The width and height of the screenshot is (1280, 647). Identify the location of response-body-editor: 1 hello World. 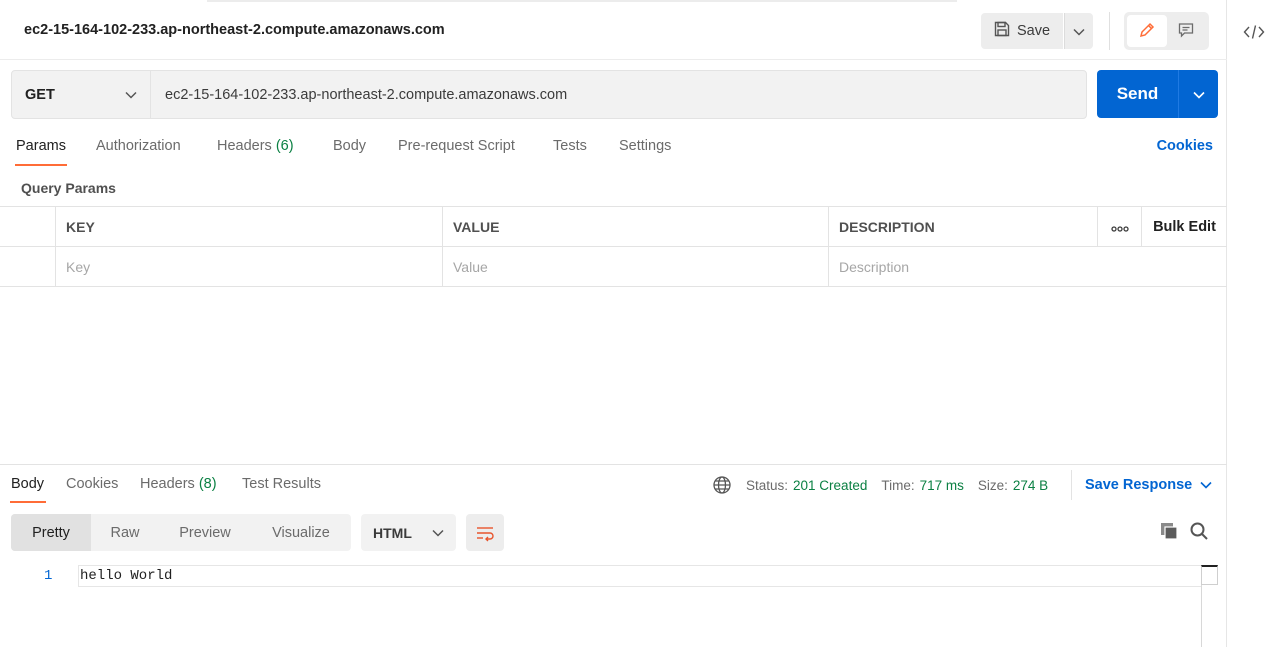
(609, 604).